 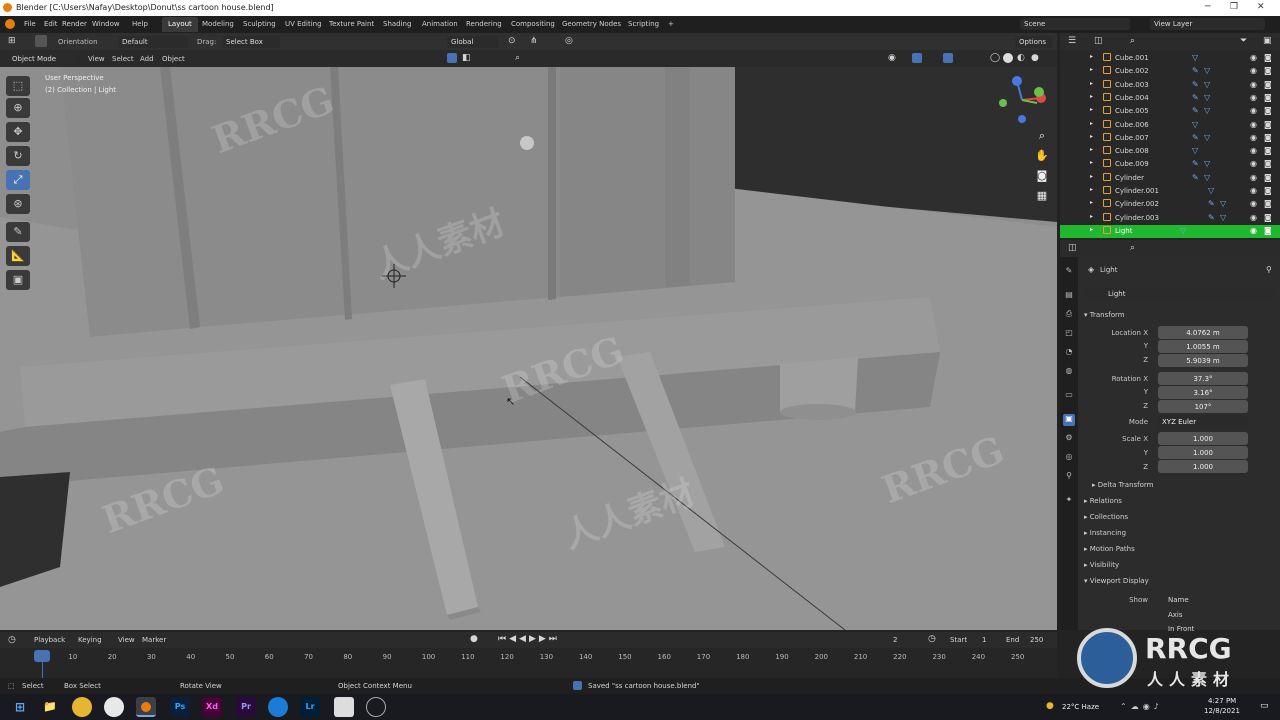 What do you see at coordinates (251, 42) in the screenshot?
I see `drag-dropdown: Select Box` at bounding box center [251, 42].